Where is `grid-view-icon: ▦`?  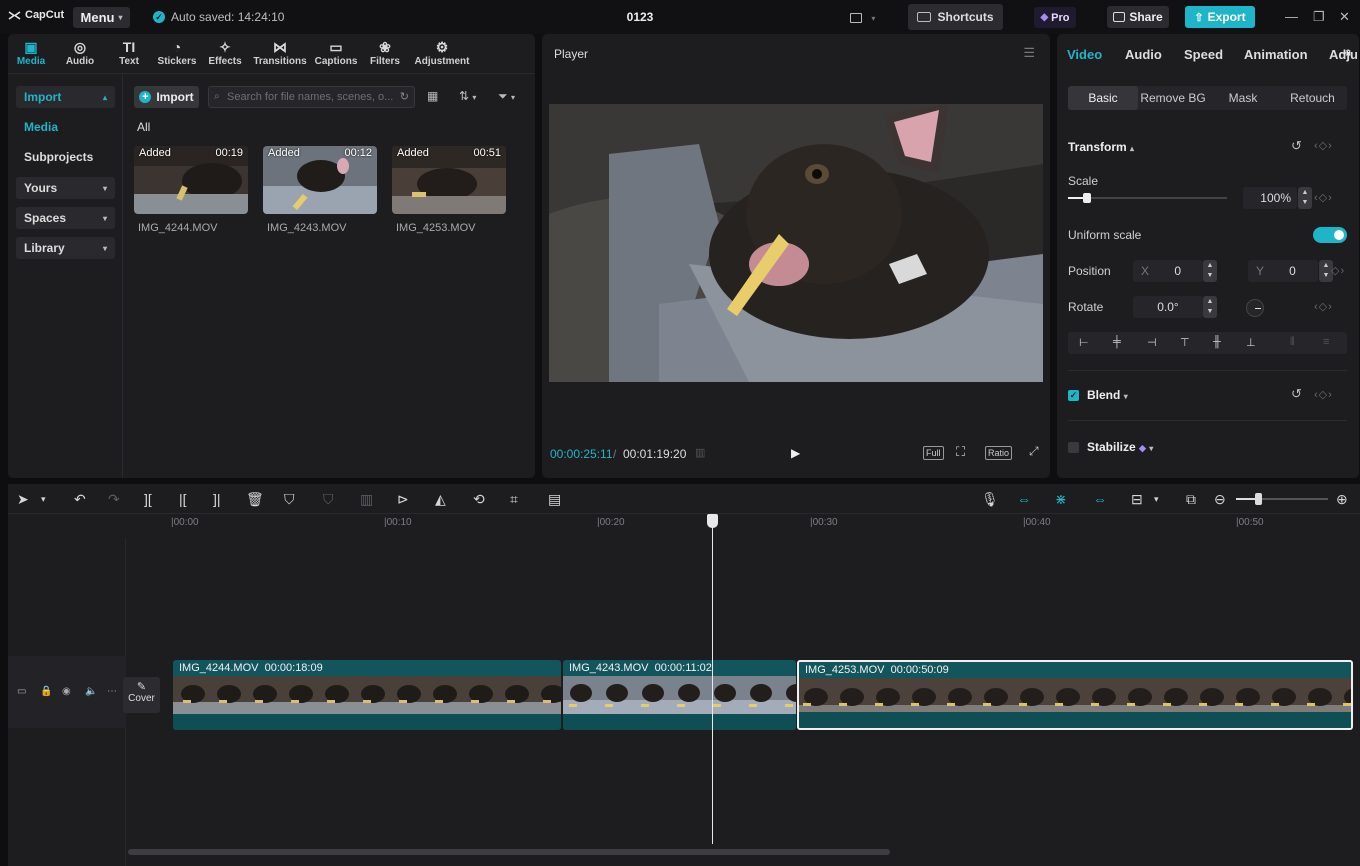
grid-view-icon: ▦ is located at coordinates (432, 96).